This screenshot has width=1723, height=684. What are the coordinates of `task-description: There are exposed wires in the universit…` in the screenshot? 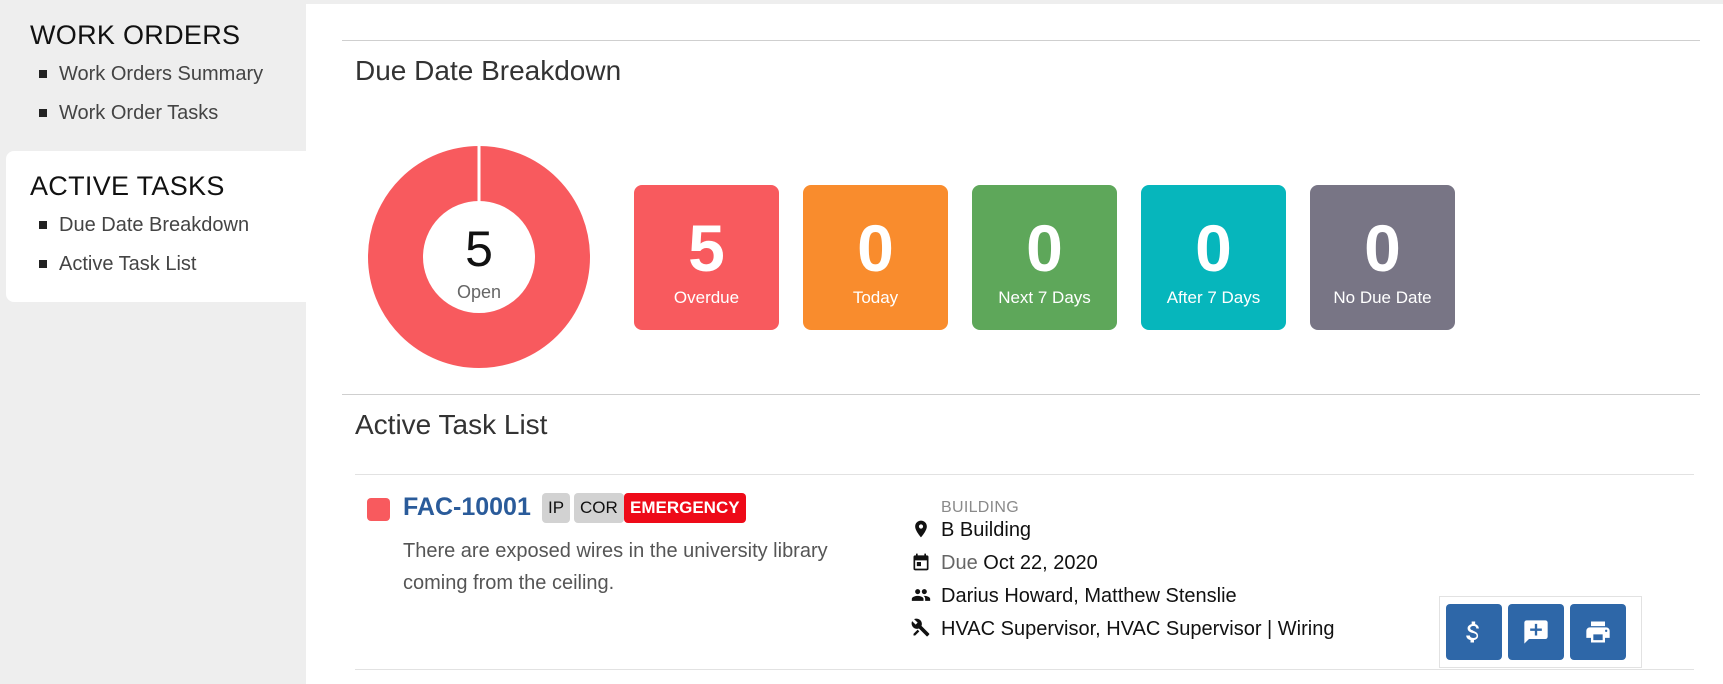 It's located at (615, 567).